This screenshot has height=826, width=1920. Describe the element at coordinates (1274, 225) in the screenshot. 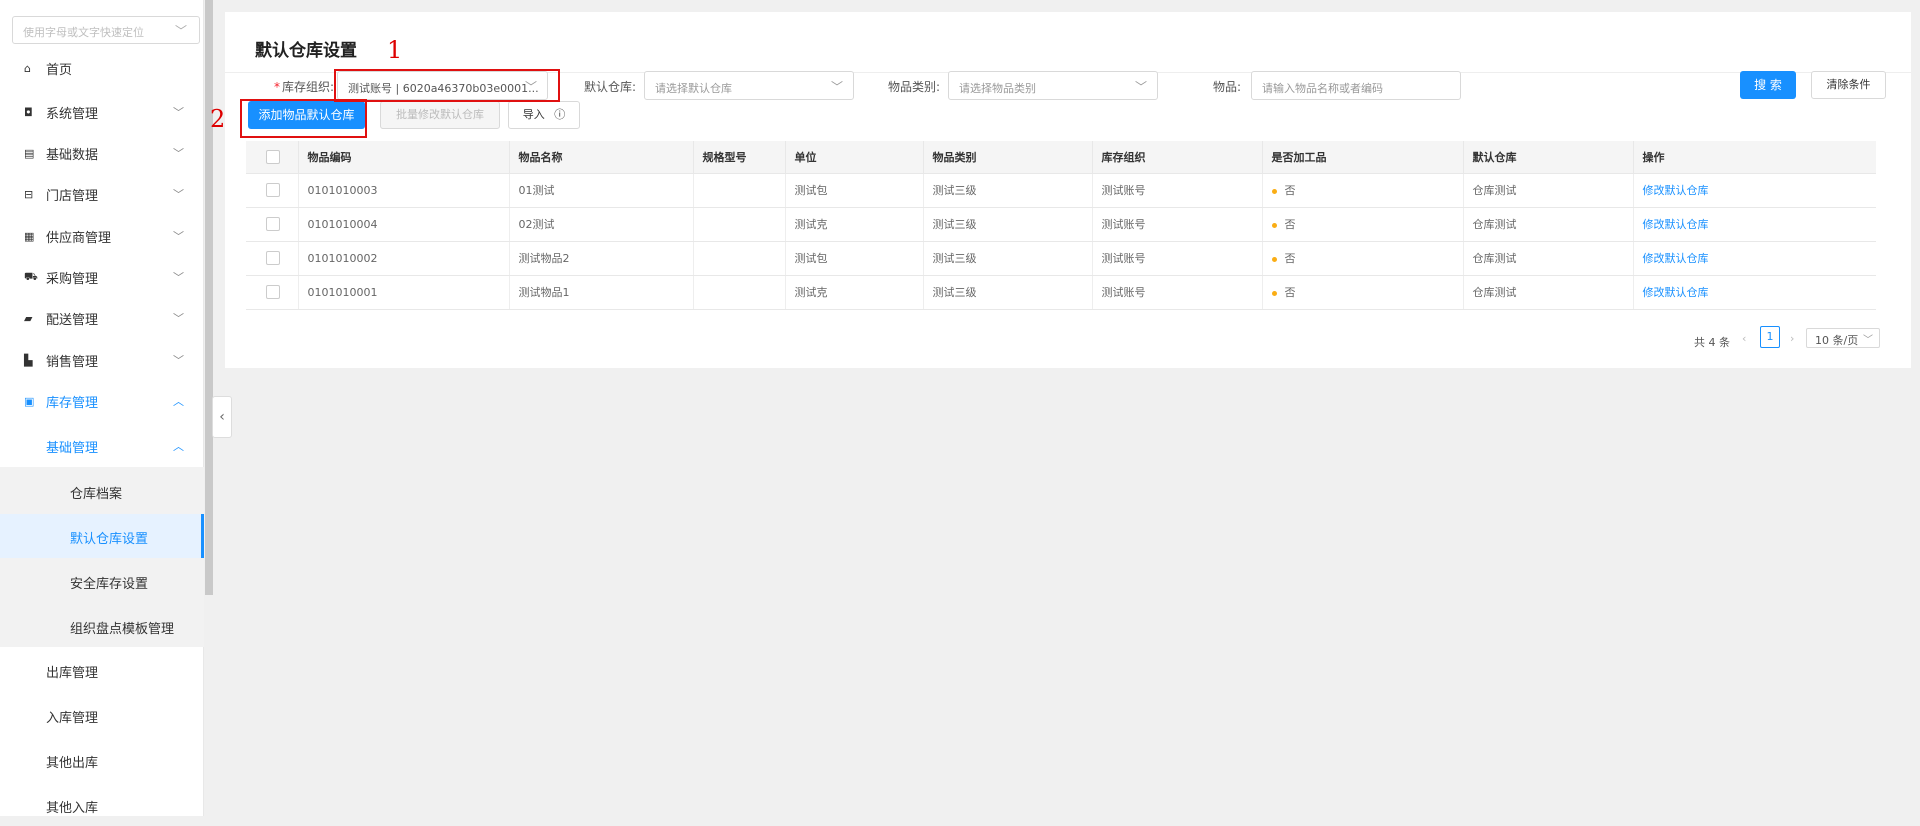

I see `status-dot` at that location.